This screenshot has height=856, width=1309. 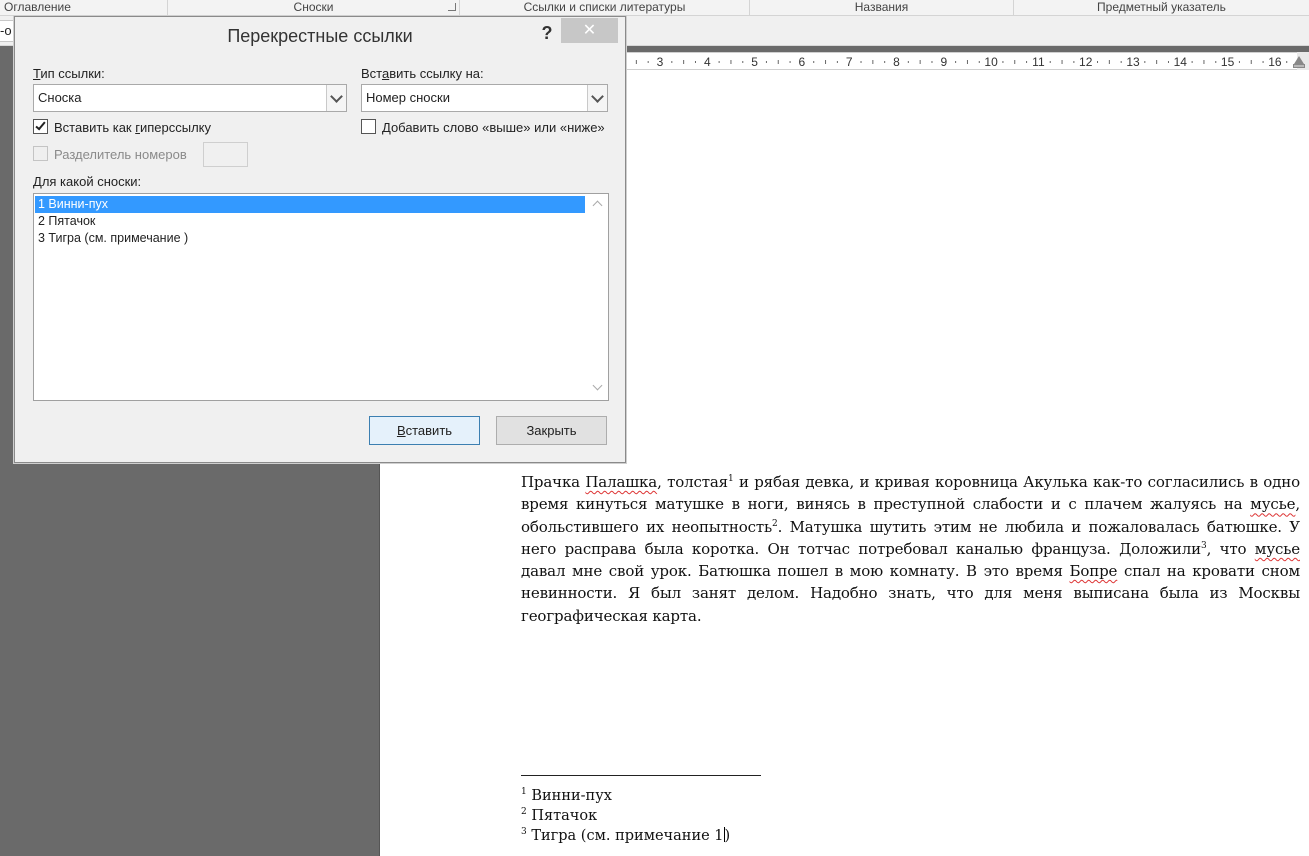 What do you see at coordinates (1093, 571) in the screenshot?
I see `spellcheck-word: Бопре` at bounding box center [1093, 571].